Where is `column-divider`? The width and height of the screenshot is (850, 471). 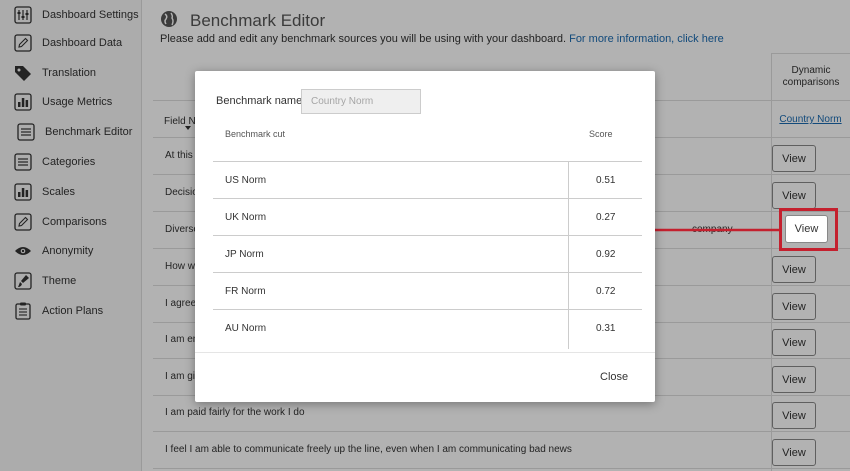 column-divider is located at coordinates (568, 255).